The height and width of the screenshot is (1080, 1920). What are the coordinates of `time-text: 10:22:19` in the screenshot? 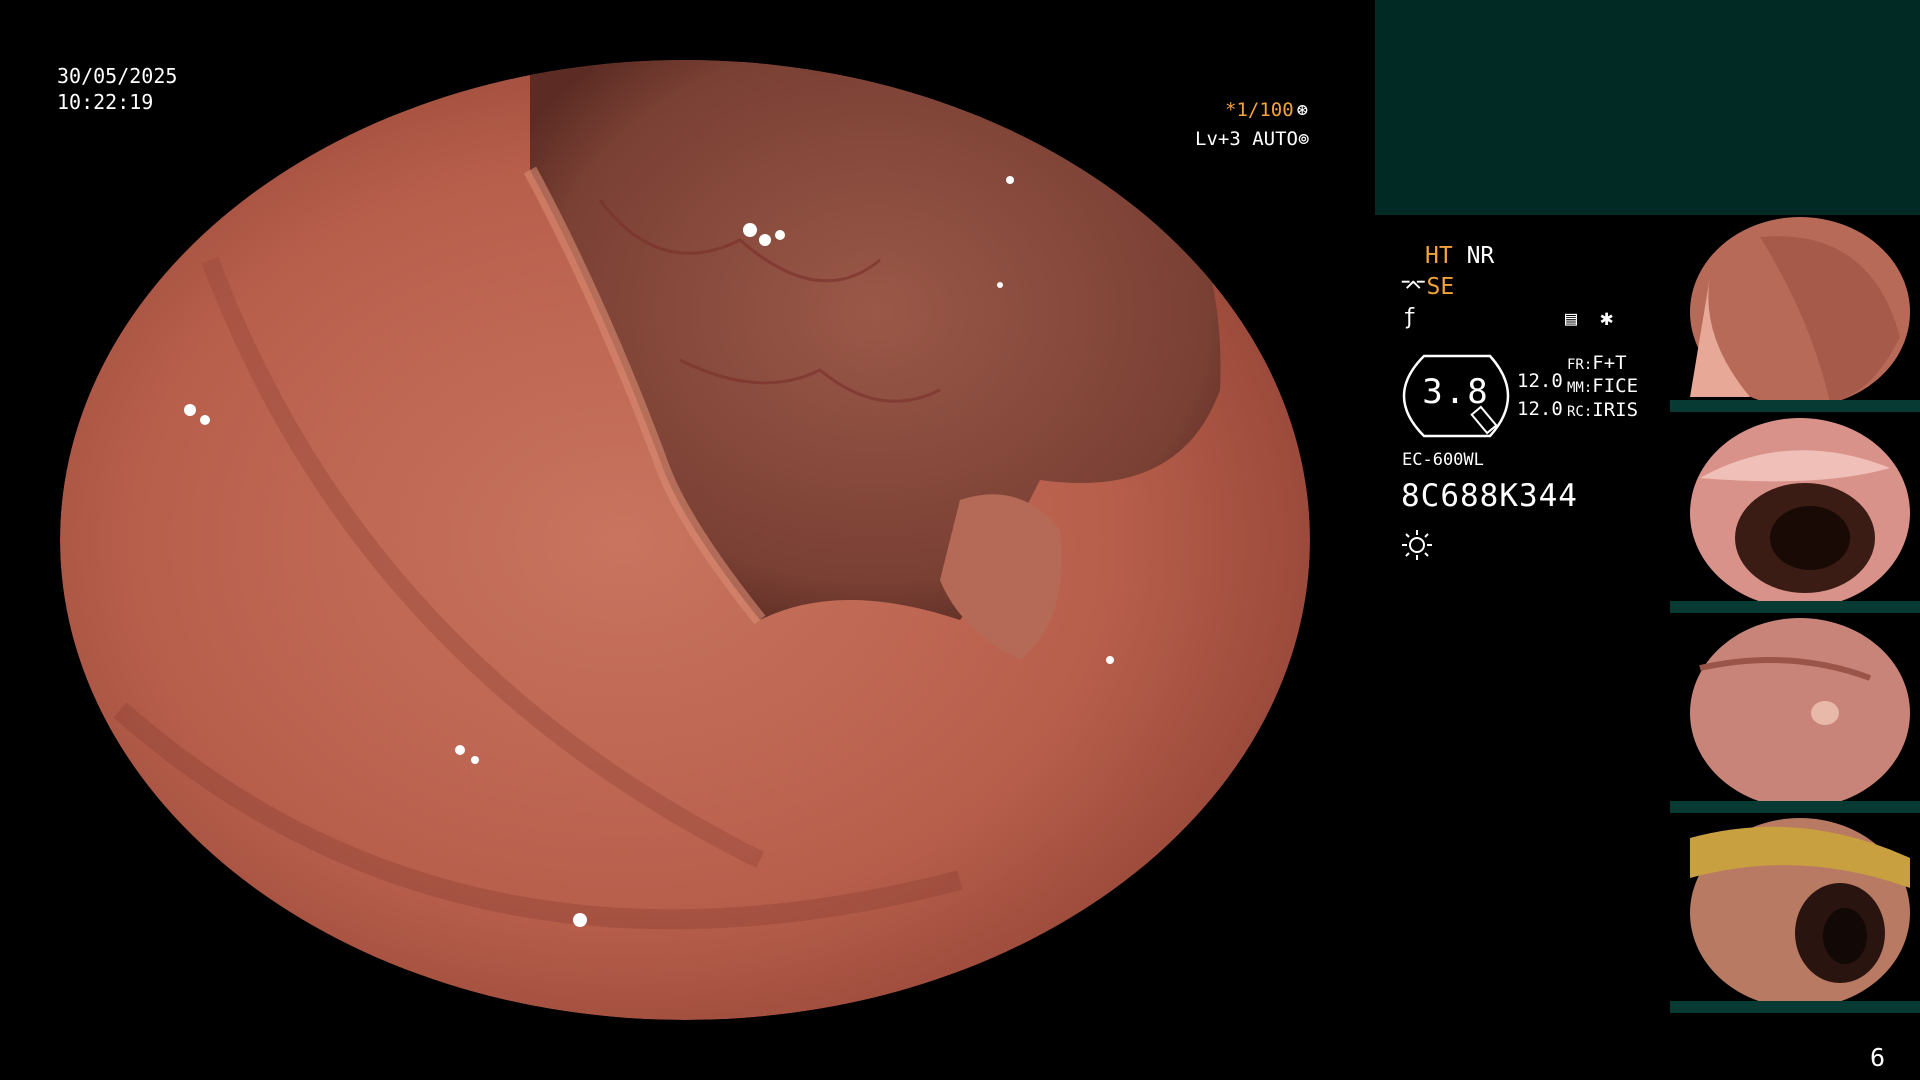 It's located at (105, 102).